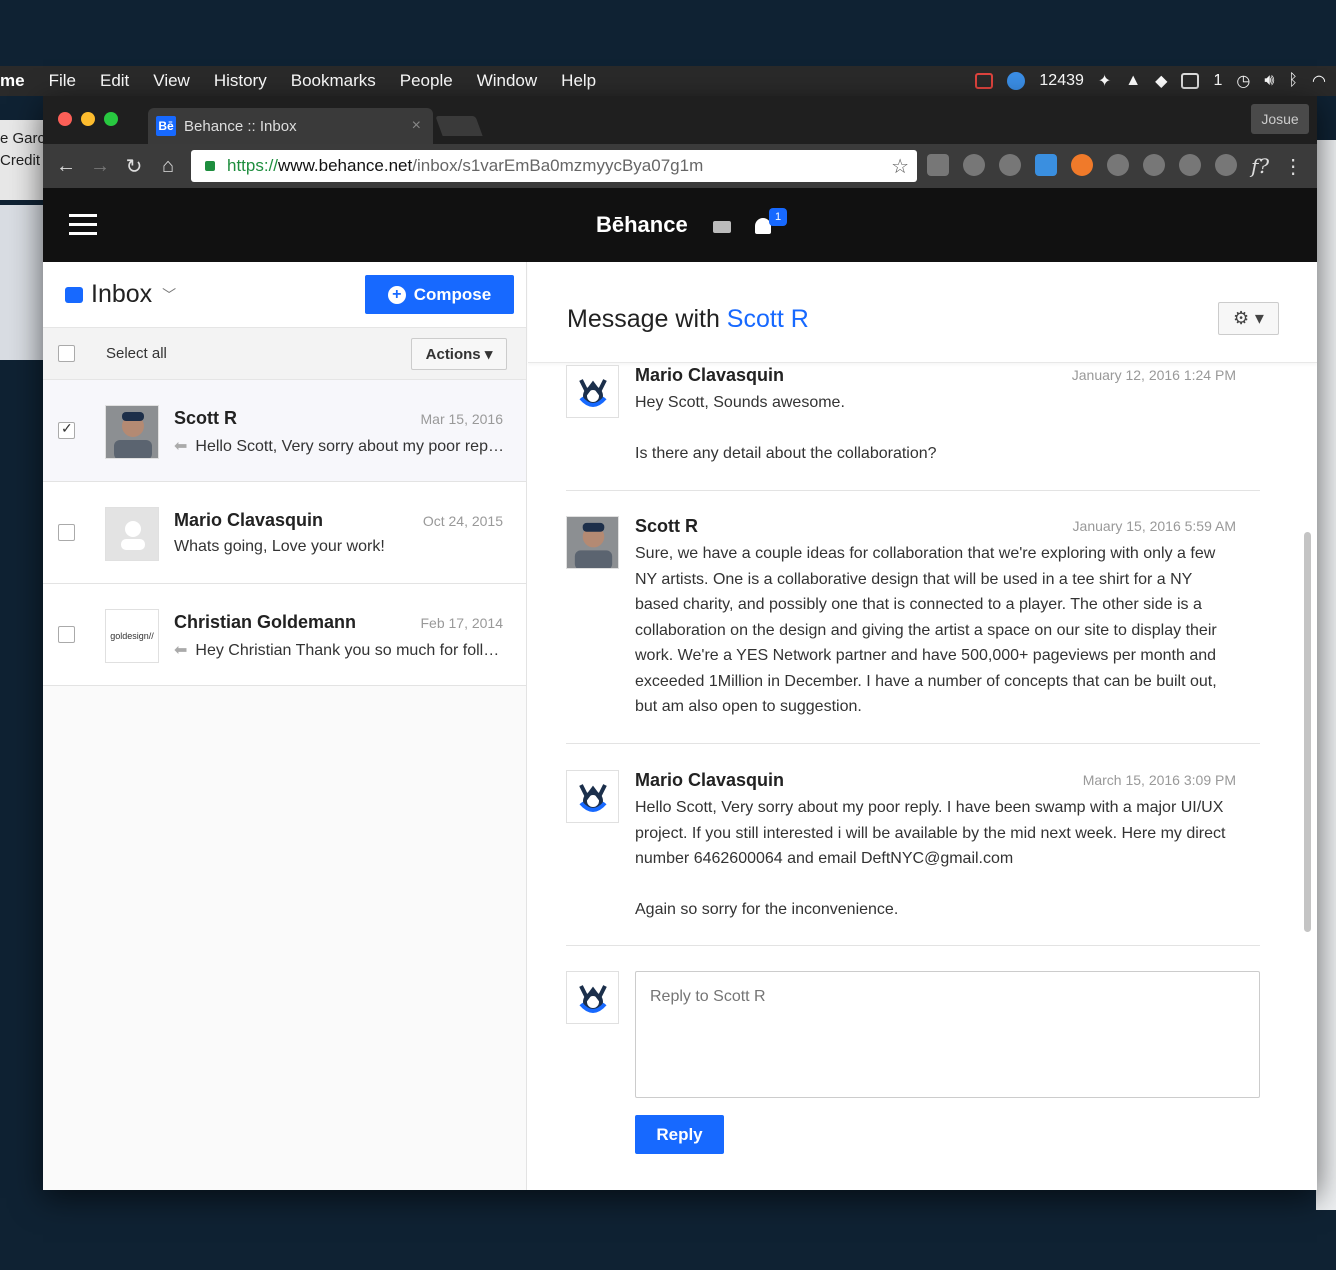 This screenshot has height=1270, width=1336. I want to click on inbox-title: Inbox, so click(122, 294).